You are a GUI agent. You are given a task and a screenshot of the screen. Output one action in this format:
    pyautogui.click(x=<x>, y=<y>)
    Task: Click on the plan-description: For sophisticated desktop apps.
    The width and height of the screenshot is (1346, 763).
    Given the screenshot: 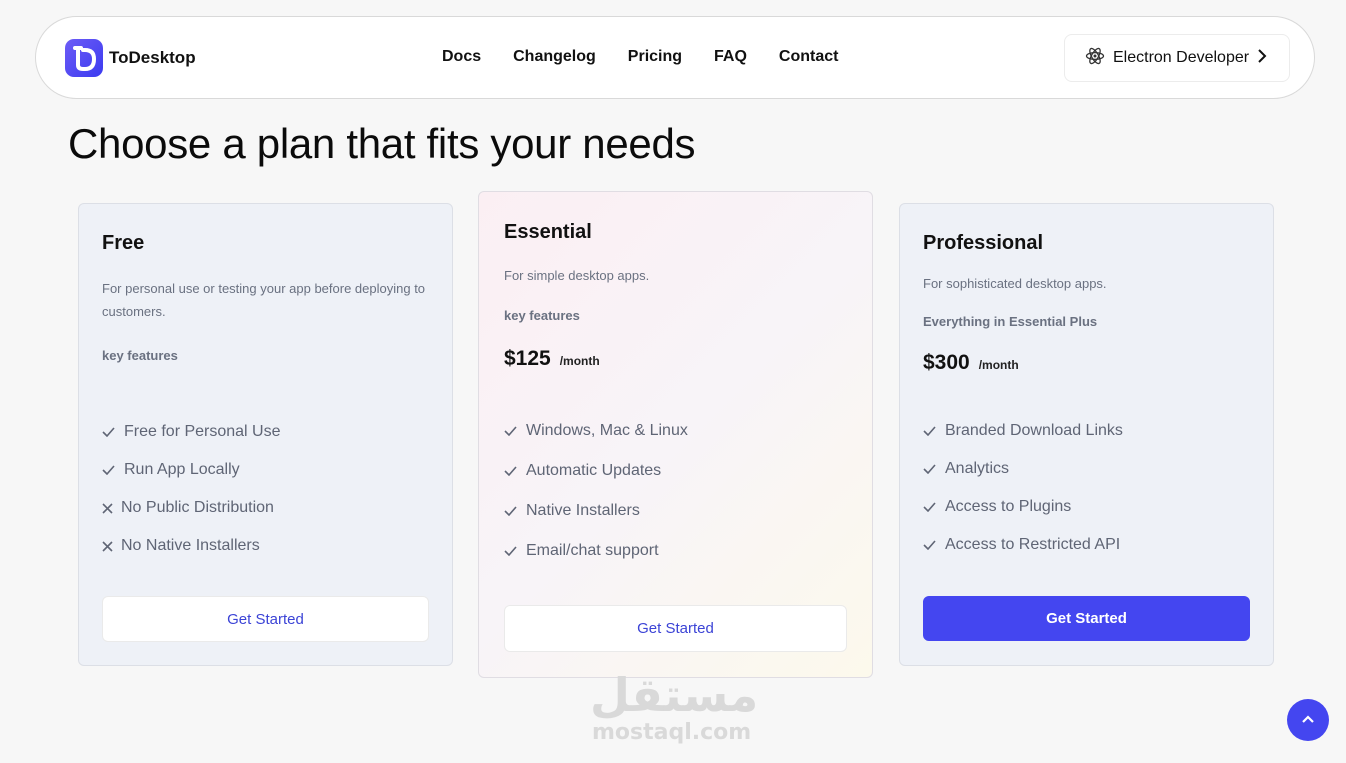 What is the action you would take?
    pyautogui.click(x=1015, y=283)
    